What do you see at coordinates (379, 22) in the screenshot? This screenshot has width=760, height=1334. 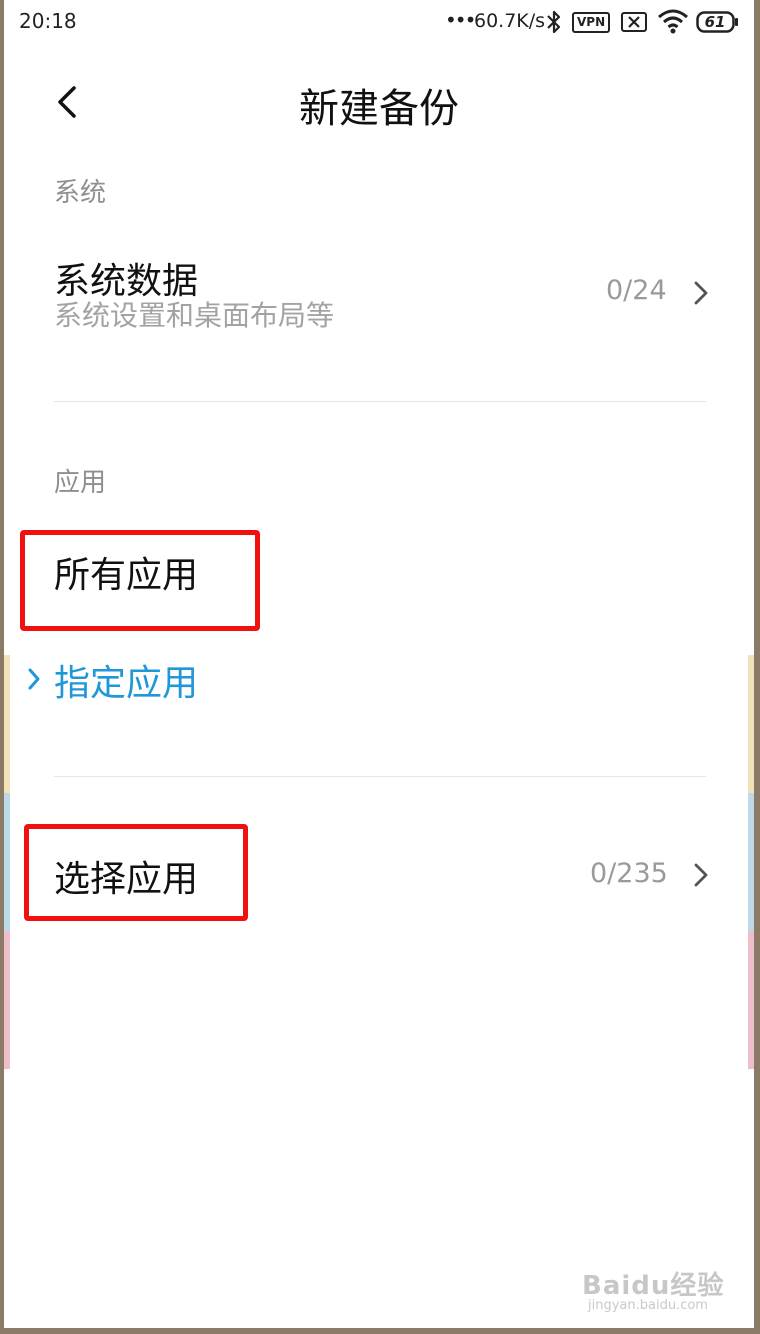 I see `status-bar: 20:18 ••• 60.7K/s VPN 61` at bounding box center [379, 22].